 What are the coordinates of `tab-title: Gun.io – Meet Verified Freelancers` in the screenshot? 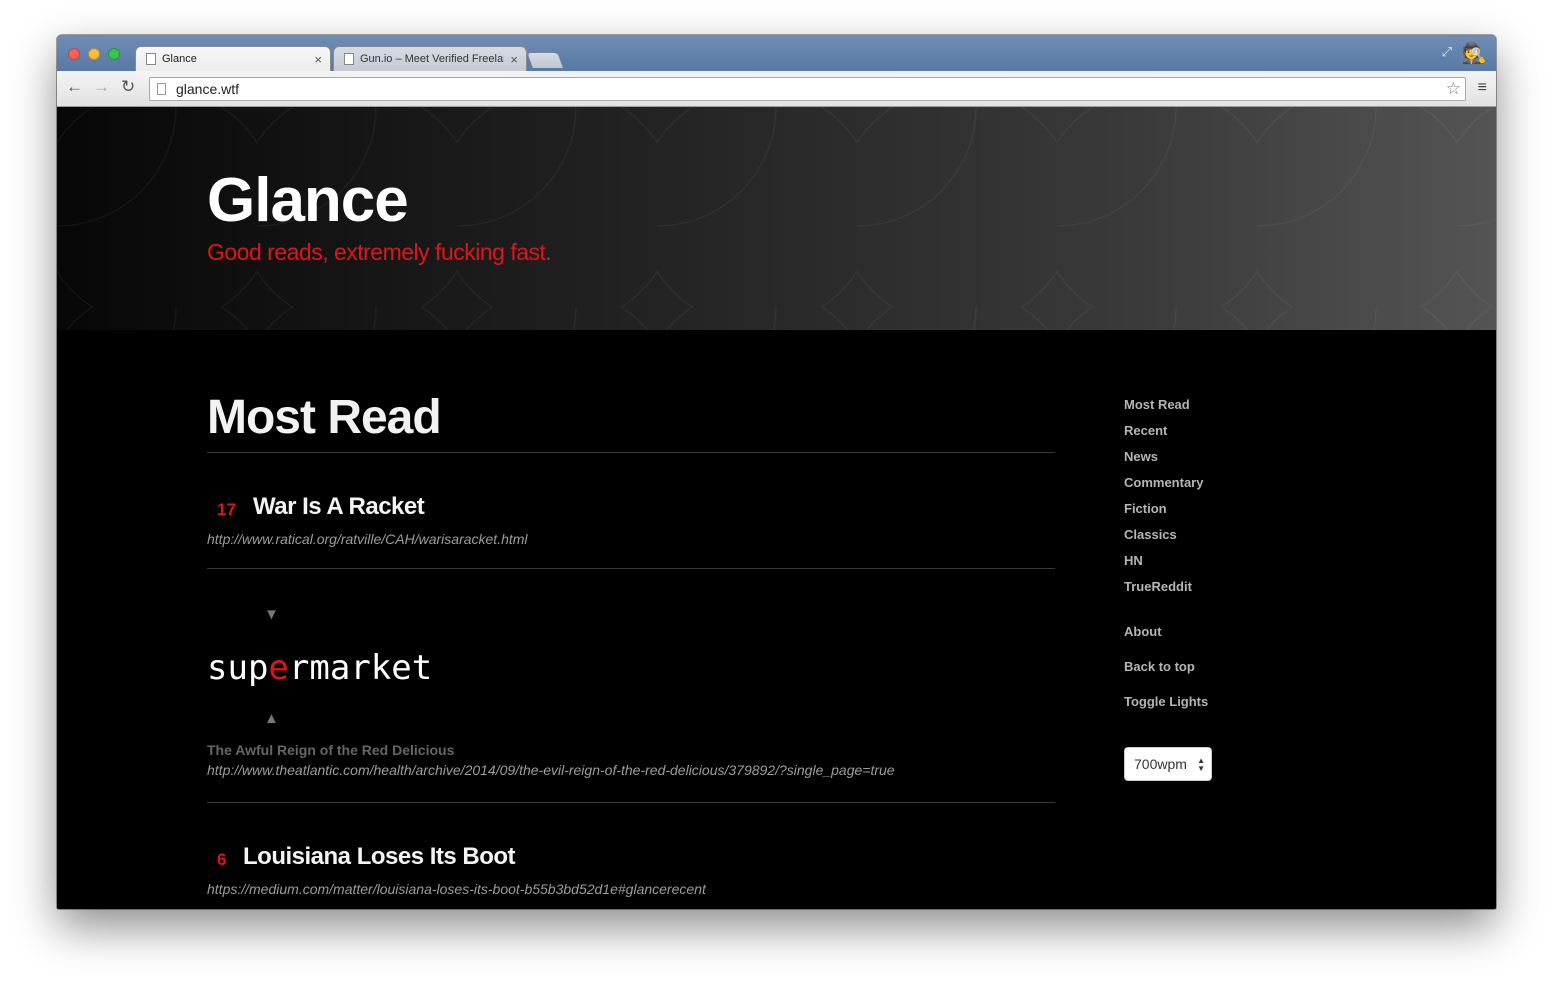 It's located at (432, 59).